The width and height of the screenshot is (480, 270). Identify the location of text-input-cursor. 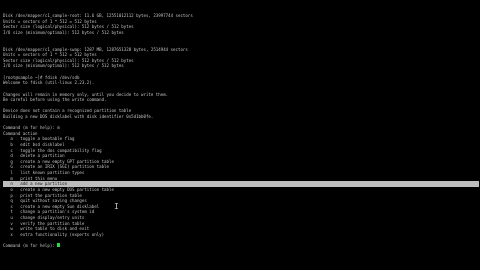
(59, 245).